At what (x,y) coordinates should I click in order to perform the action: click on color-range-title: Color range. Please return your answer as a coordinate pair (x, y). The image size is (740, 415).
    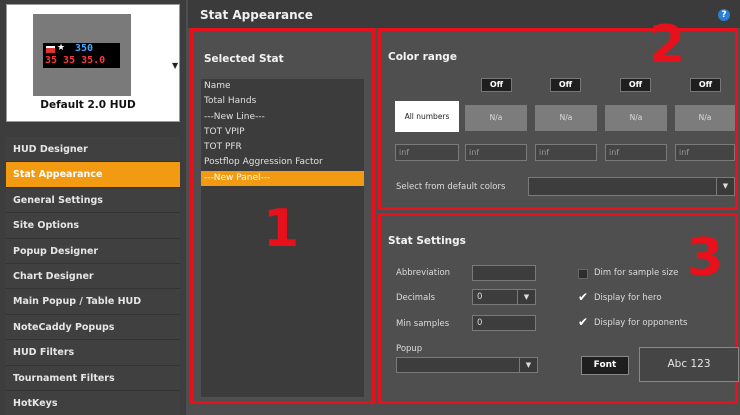
    Looking at the image, I should click on (422, 57).